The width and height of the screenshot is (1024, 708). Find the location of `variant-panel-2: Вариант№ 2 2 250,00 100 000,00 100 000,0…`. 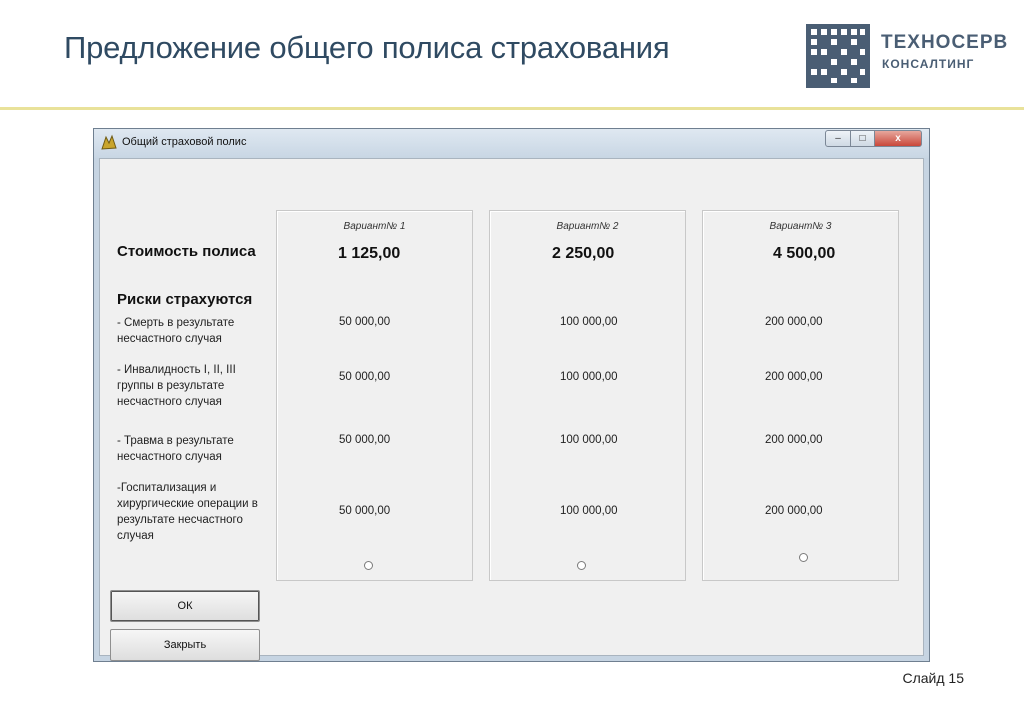

variant-panel-2: Вариант№ 2 2 250,00 100 000,00 100 000,0… is located at coordinates (587, 395).